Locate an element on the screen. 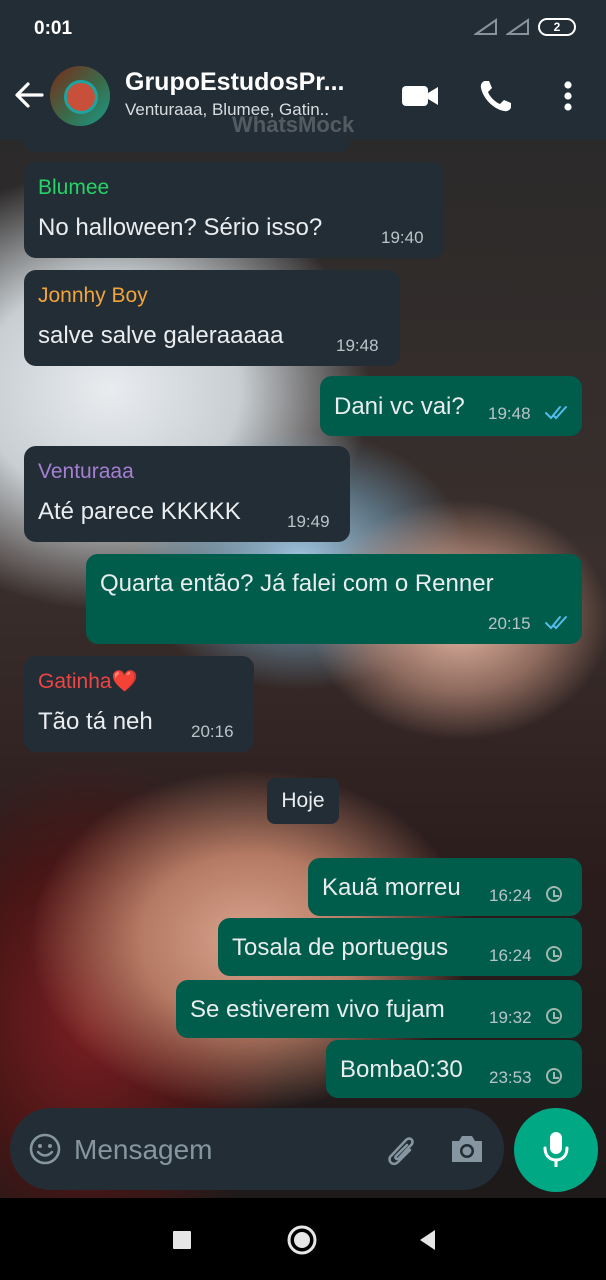 Image resolution: width=606 pixels, height=1280 pixels. message-text: No halloween? Sério isso? is located at coordinates (180, 227).